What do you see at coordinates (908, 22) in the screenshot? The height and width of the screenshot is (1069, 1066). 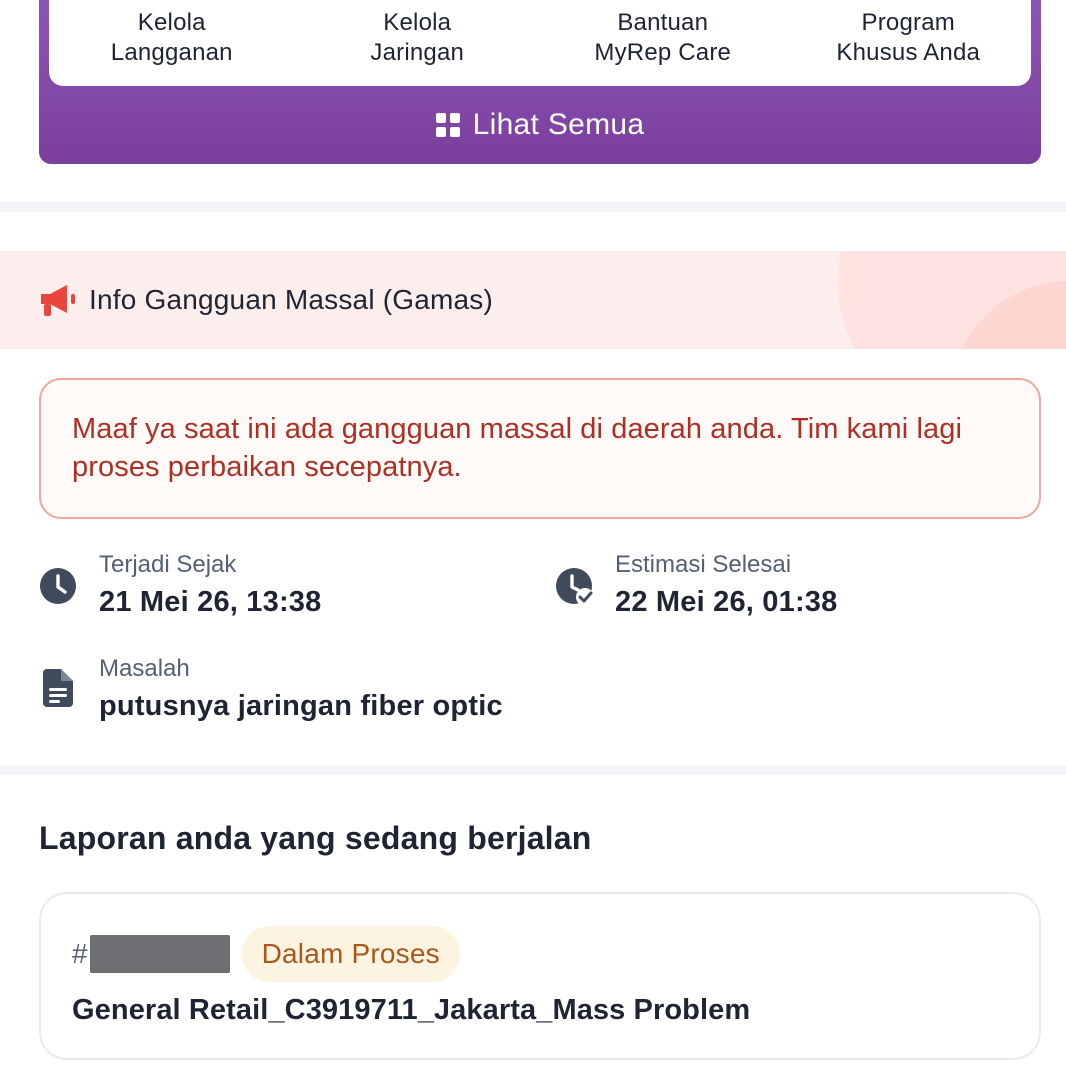 I see `menu-item-label-line1: Program` at bounding box center [908, 22].